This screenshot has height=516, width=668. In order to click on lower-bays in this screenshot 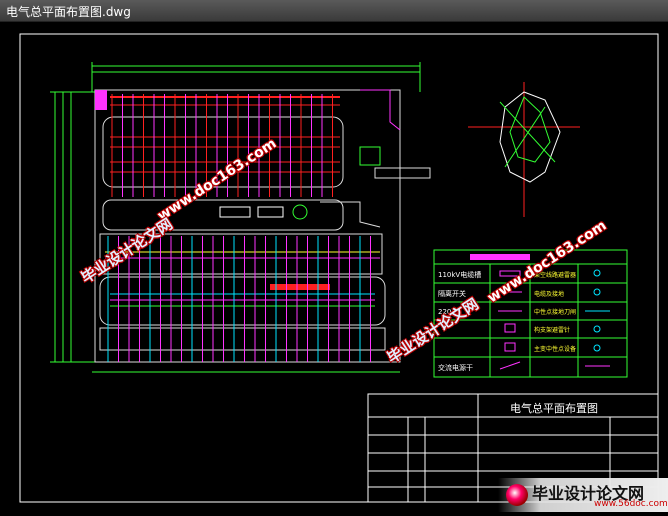, I will do `click(239, 299)`.